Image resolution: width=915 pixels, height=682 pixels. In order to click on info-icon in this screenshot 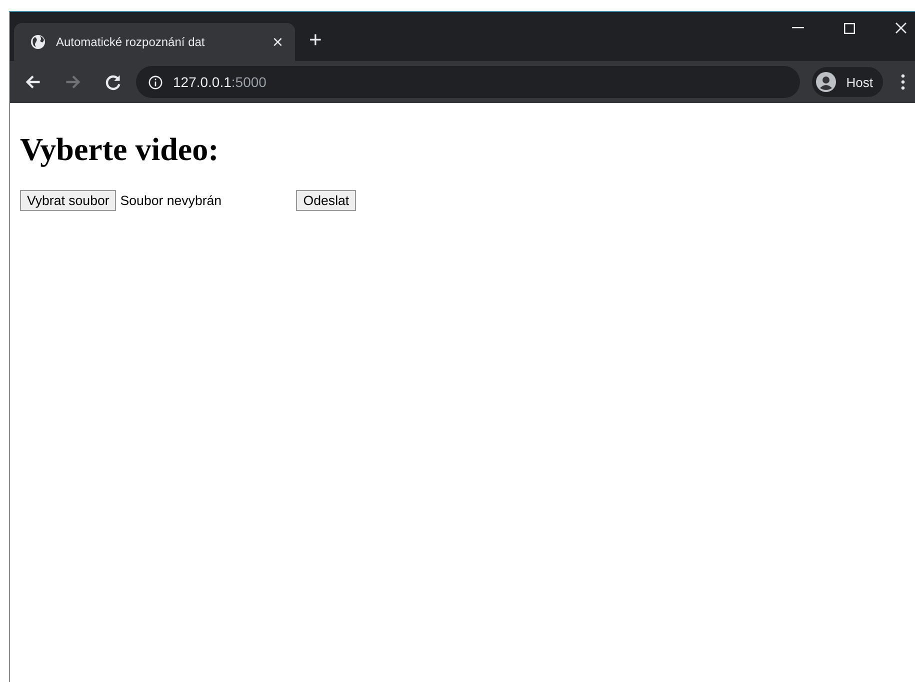, I will do `click(155, 82)`.